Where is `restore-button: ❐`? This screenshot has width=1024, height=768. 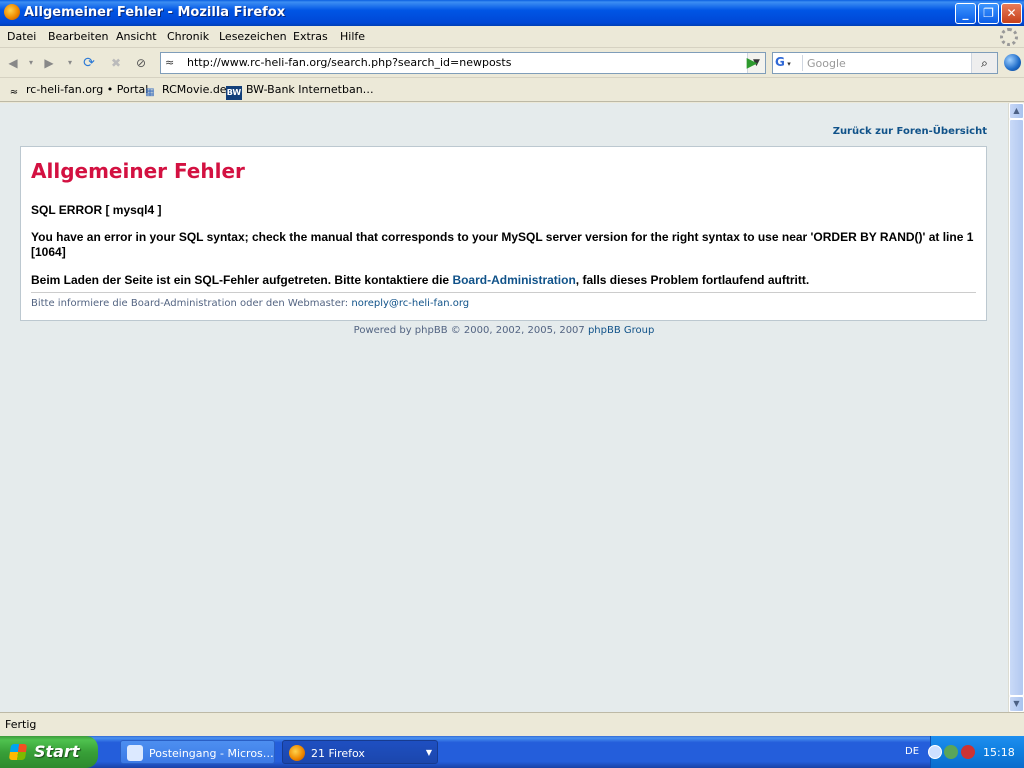 restore-button: ❐ is located at coordinates (988, 13).